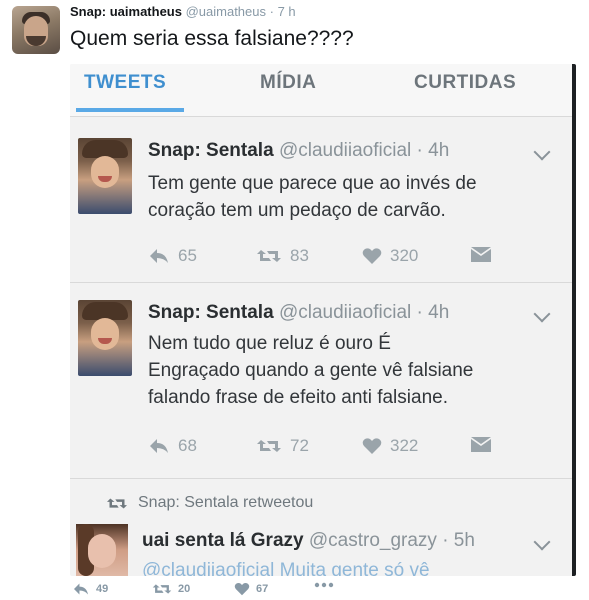 The width and height of the screenshot is (589, 600). What do you see at coordinates (404, 255) in the screenshot?
I see `like-count: 320` at bounding box center [404, 255].